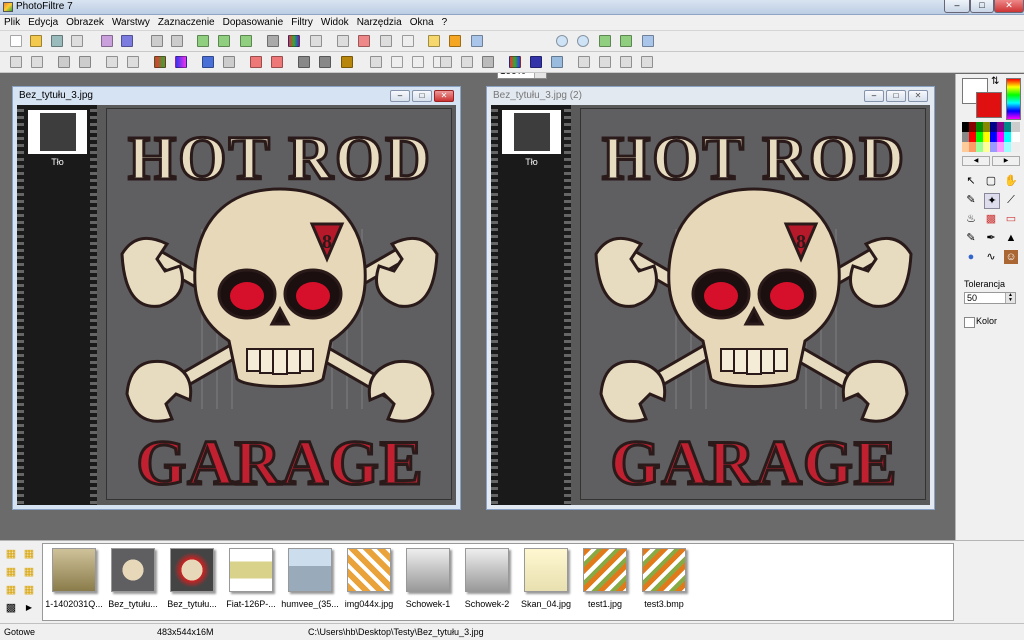 The width and height of the screenshot is (1024, 640). What do you see at coordinates (971, 257) in the screenshot?
I see `blur-drop-tool-icon: ●` at bounding box center [971, 257].